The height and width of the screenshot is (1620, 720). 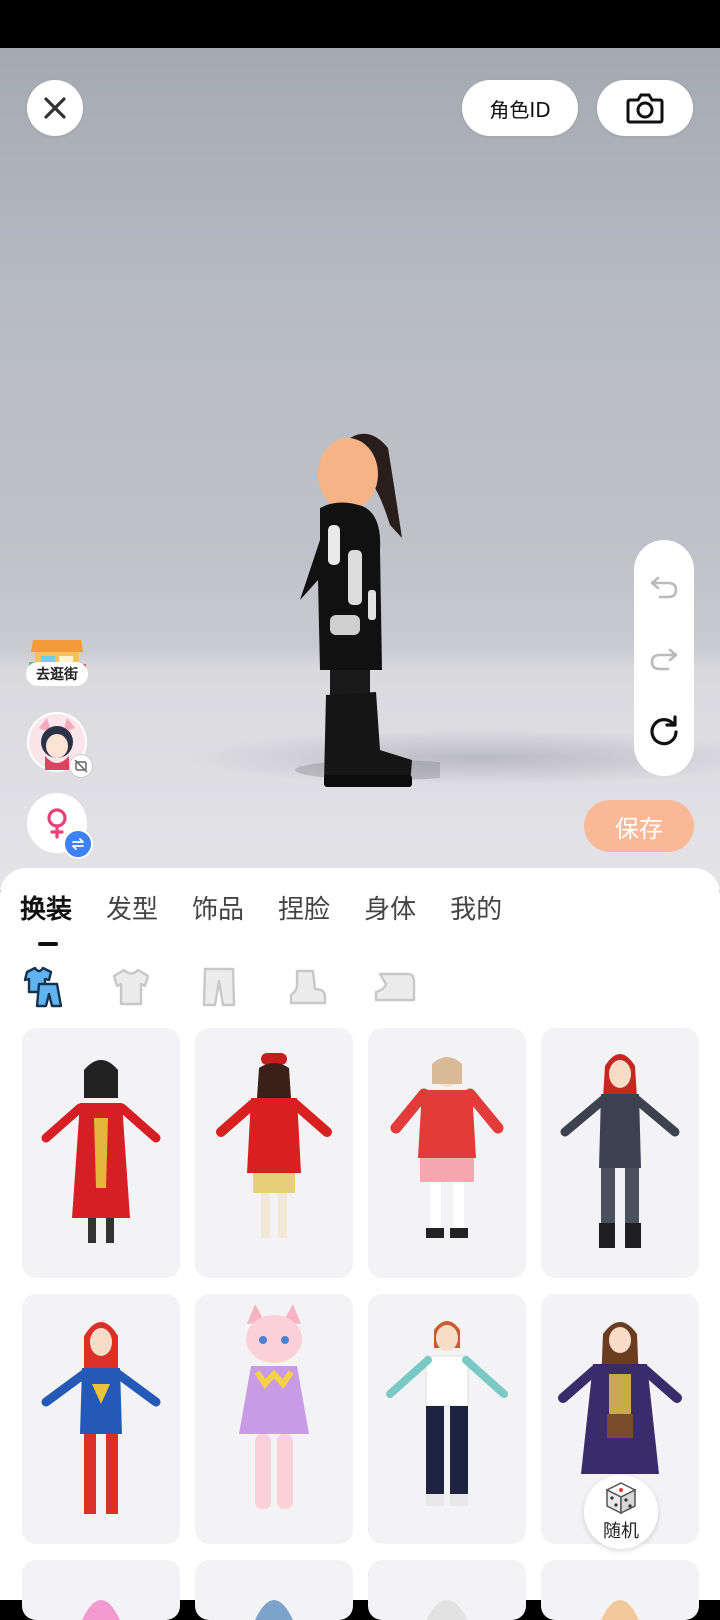 I want to click on save-label: 保存, so click(x=639, y=828).